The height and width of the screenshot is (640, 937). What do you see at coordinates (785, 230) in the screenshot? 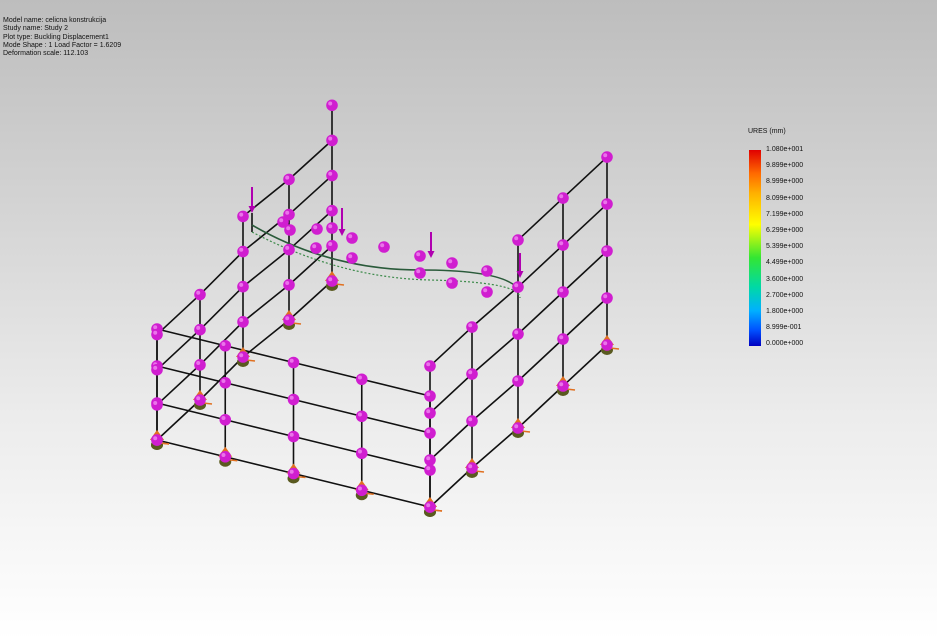
I see `legend-value: 6.299e+000` at bounding box center [785, 230].